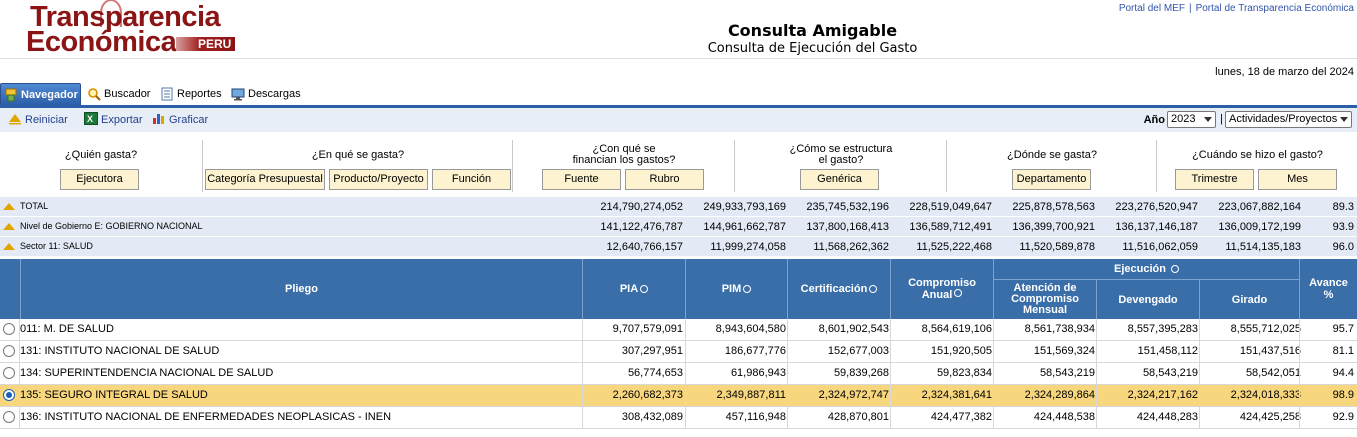 The width and height of the screenshot is (1357, 437). Describe the element at coordinates (131, 29) in the screenshot. I see `brand-logo: Transparencia Económica PERU` at that location.